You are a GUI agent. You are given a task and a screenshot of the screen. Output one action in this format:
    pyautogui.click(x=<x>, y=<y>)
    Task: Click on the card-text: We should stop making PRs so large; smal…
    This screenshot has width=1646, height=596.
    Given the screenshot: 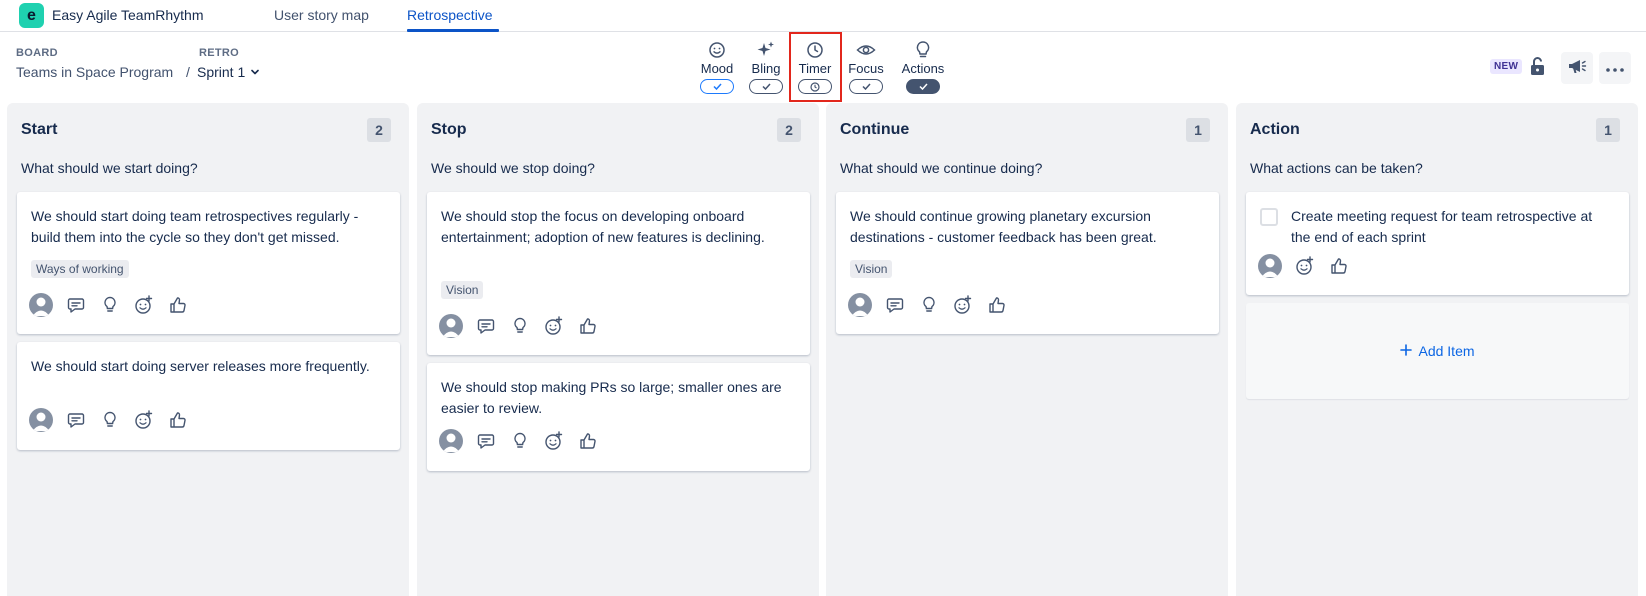 What is the action you would take?
    pyautogui.click(x=611, y=397)
    